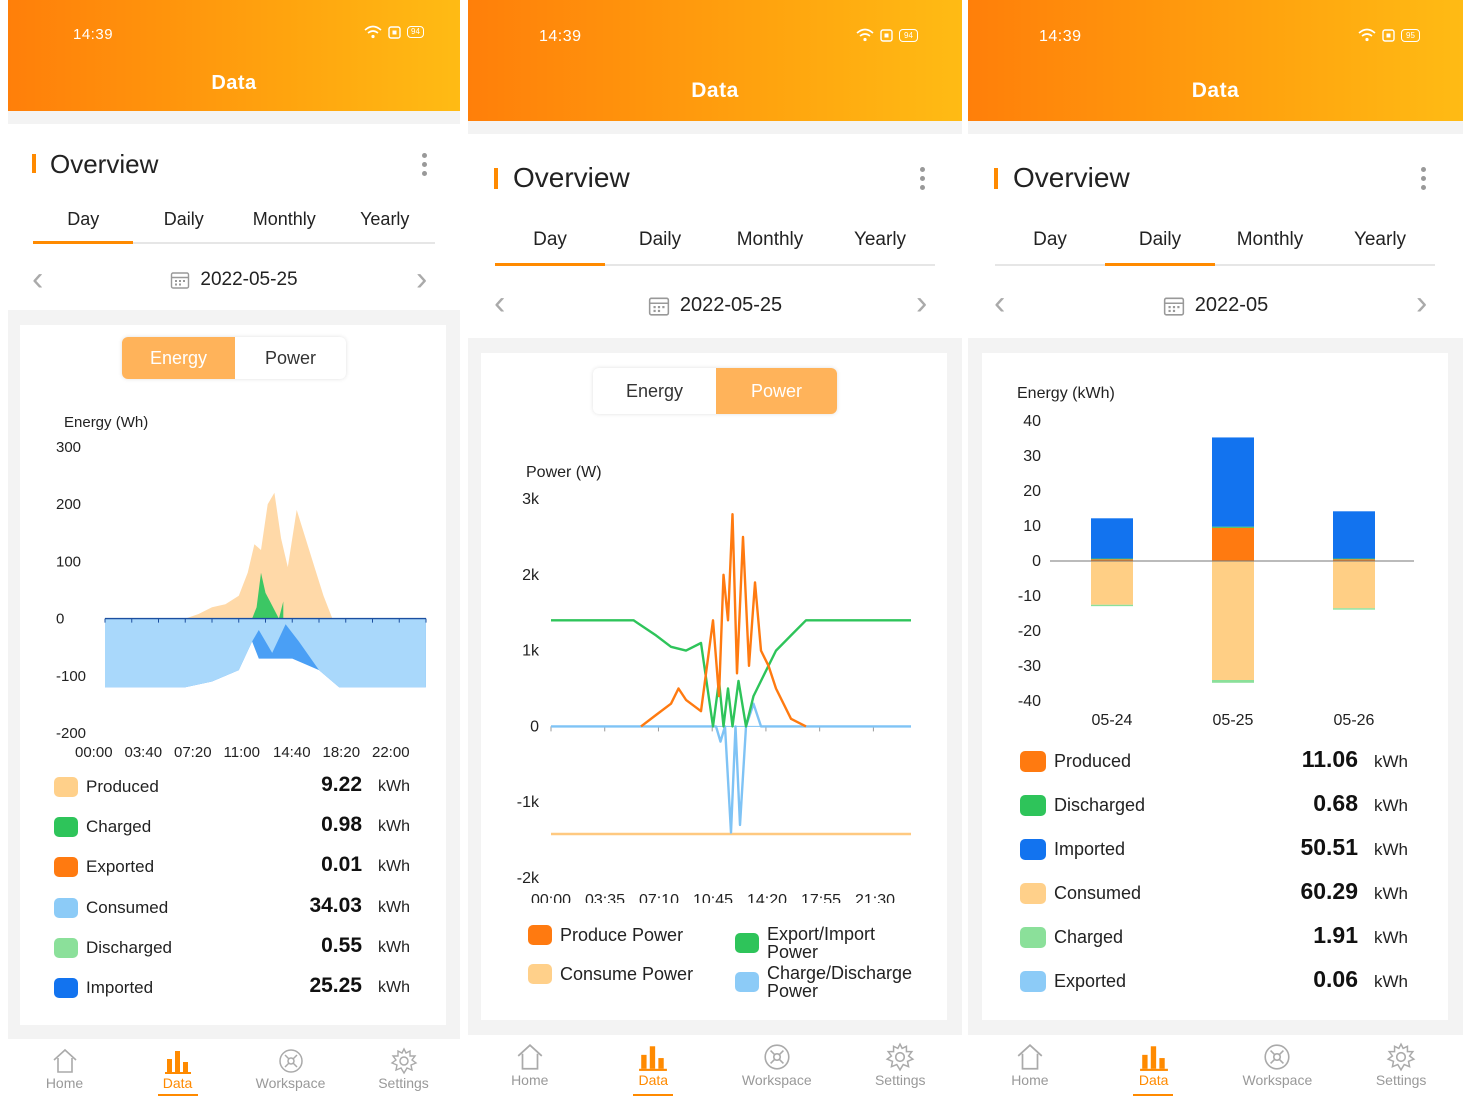 The height and width of the screenshot is (1097, 1467). I want to click on overview-accent, so click(34, 163).